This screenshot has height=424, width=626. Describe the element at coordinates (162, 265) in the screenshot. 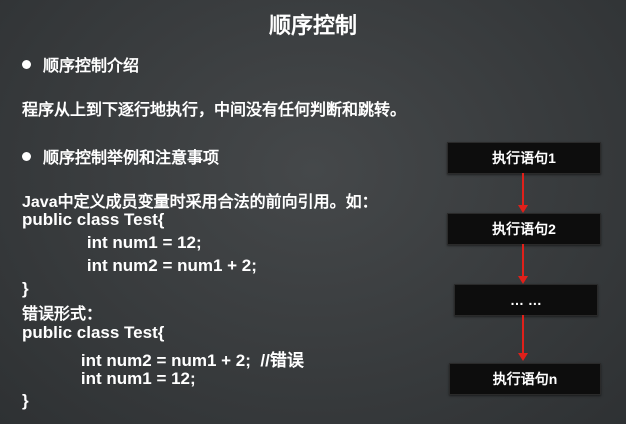

I see `code-line: int num2 = num1 + 2;` at that location.